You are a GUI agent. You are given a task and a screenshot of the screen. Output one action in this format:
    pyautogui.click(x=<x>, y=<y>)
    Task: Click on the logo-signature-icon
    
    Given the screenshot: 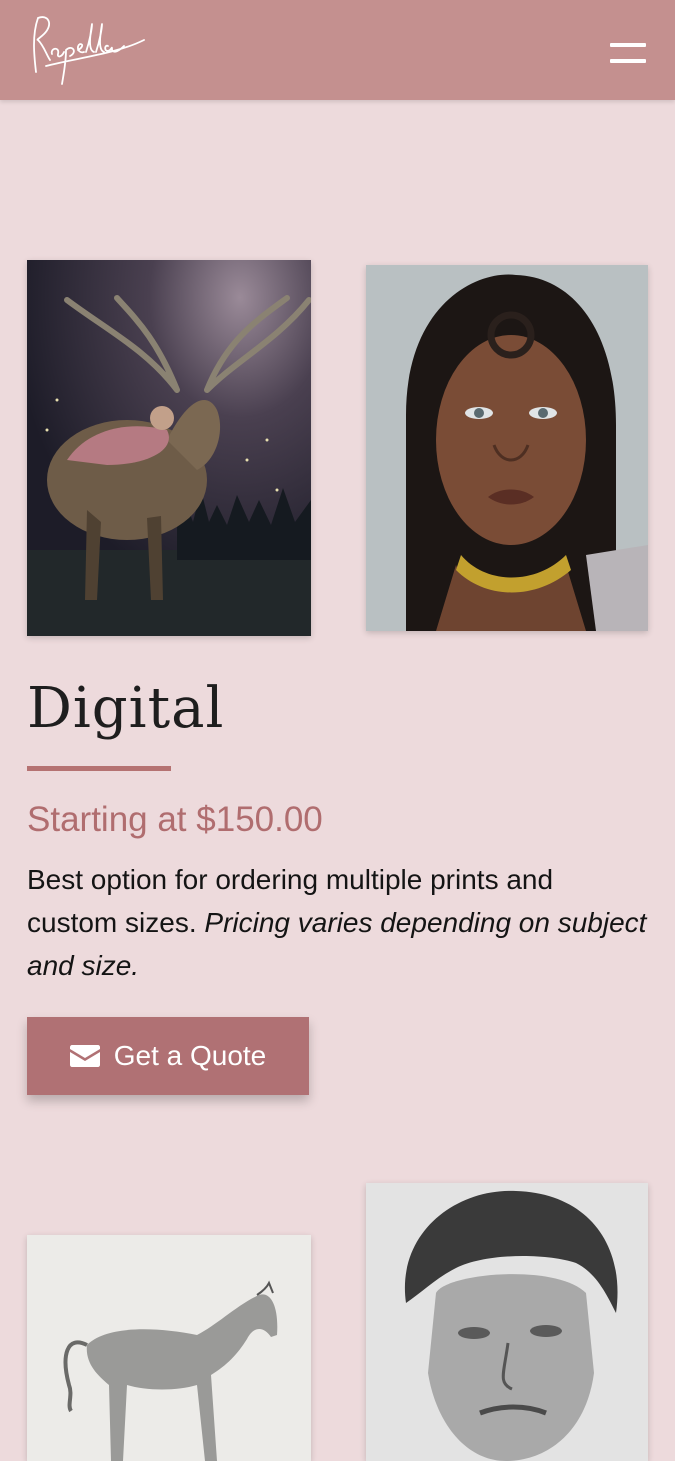 What is the action you would take?
    pyautogui.click(x=89, y=50)
    